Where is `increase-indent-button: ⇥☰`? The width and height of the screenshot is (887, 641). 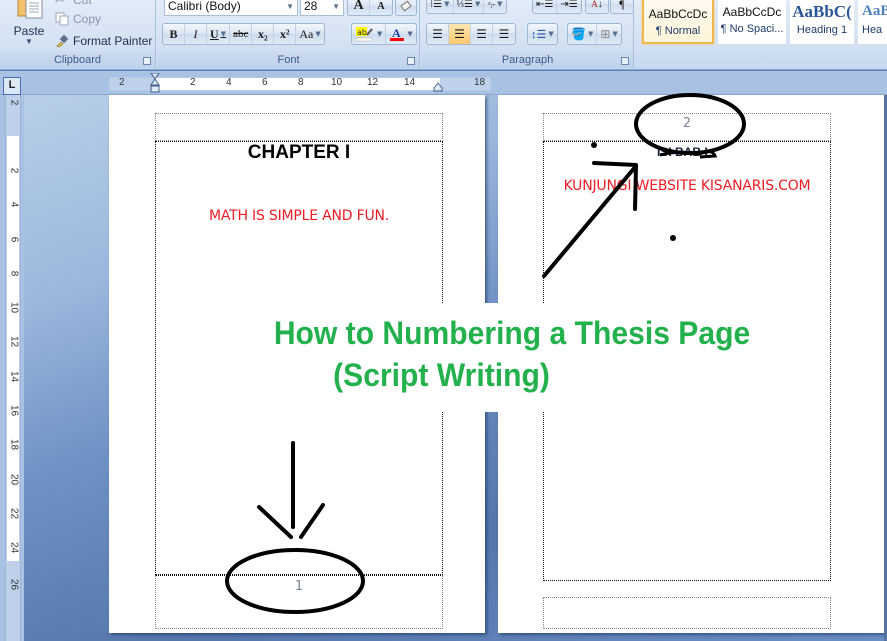
increase-indent-button: ⇥☰ is located at coordinates (568, 6).